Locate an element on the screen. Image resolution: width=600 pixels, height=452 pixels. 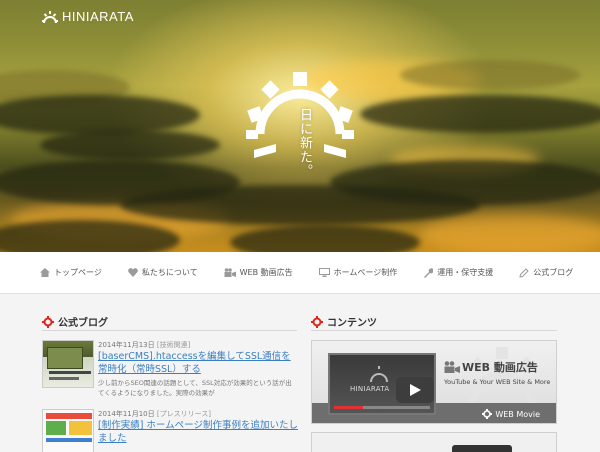
monitor-icon is located at coordinates (324, 272).